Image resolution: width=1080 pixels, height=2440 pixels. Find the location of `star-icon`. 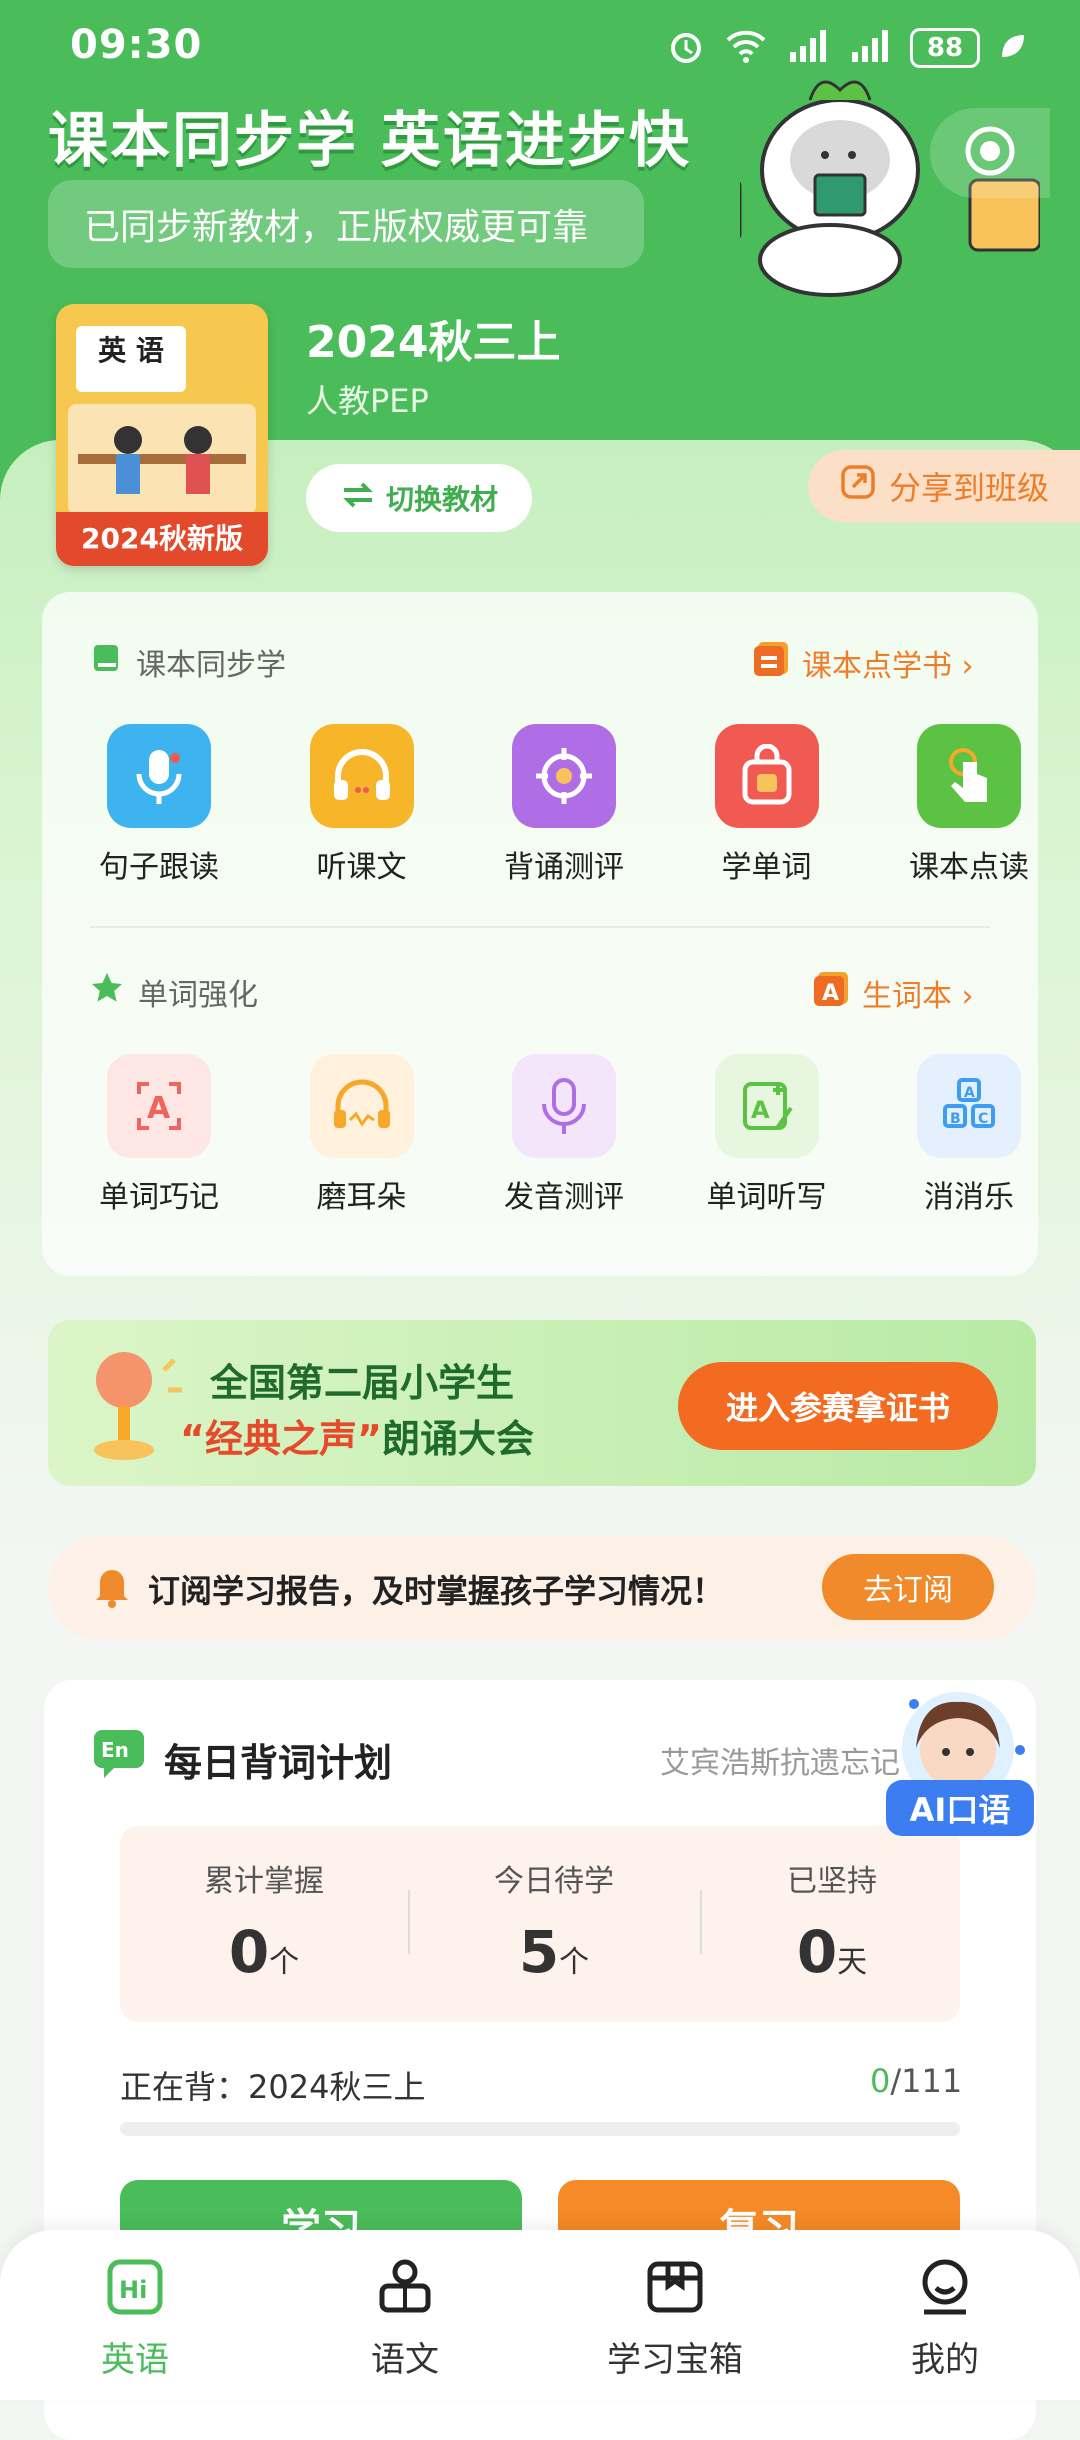

star-icon is located at coordinates (107, 992).